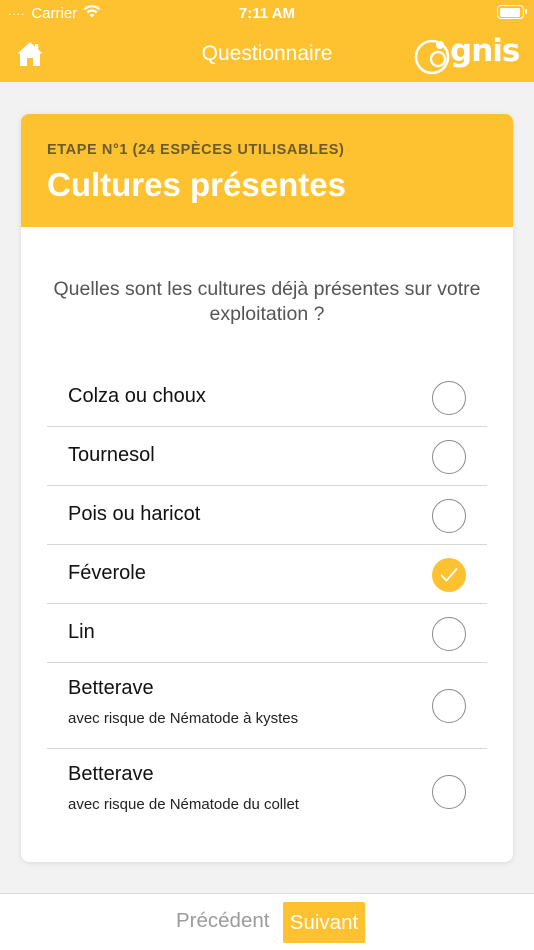 This screenshot has width=534, height=950. What do you see at coordinates (267, 397) in the screenshot?
I see `option-colza-ou-choux: Colza ou choux` at bounding box center [267, 397].